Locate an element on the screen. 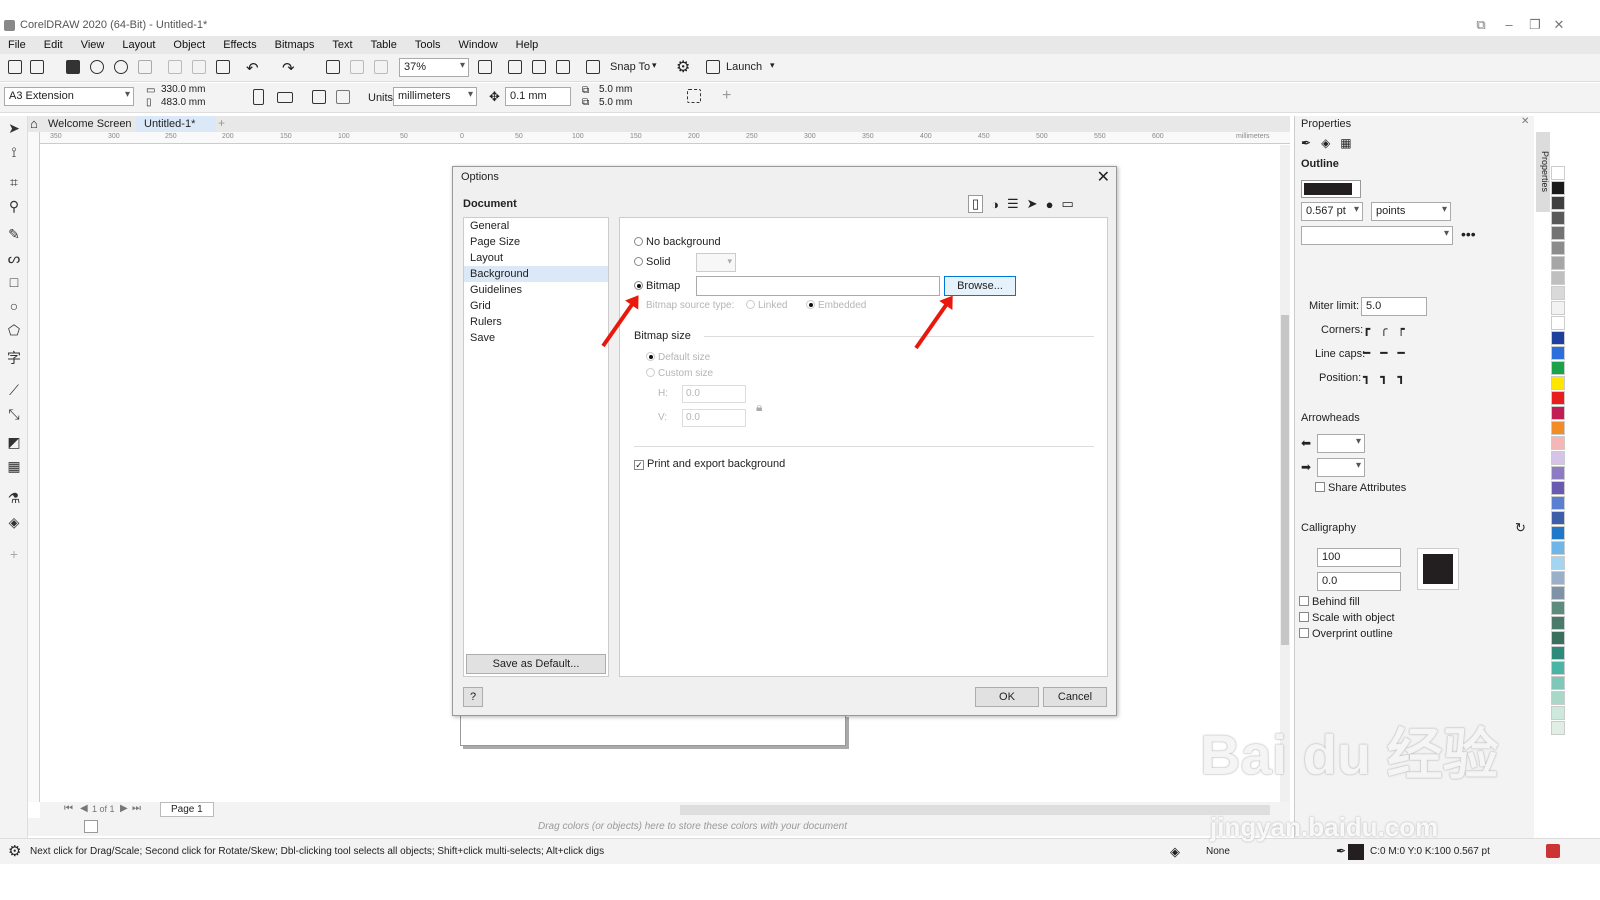 The image size is (1600, 900). zoom-tool-icon: ⚲ is located at coordinates (14, 206).